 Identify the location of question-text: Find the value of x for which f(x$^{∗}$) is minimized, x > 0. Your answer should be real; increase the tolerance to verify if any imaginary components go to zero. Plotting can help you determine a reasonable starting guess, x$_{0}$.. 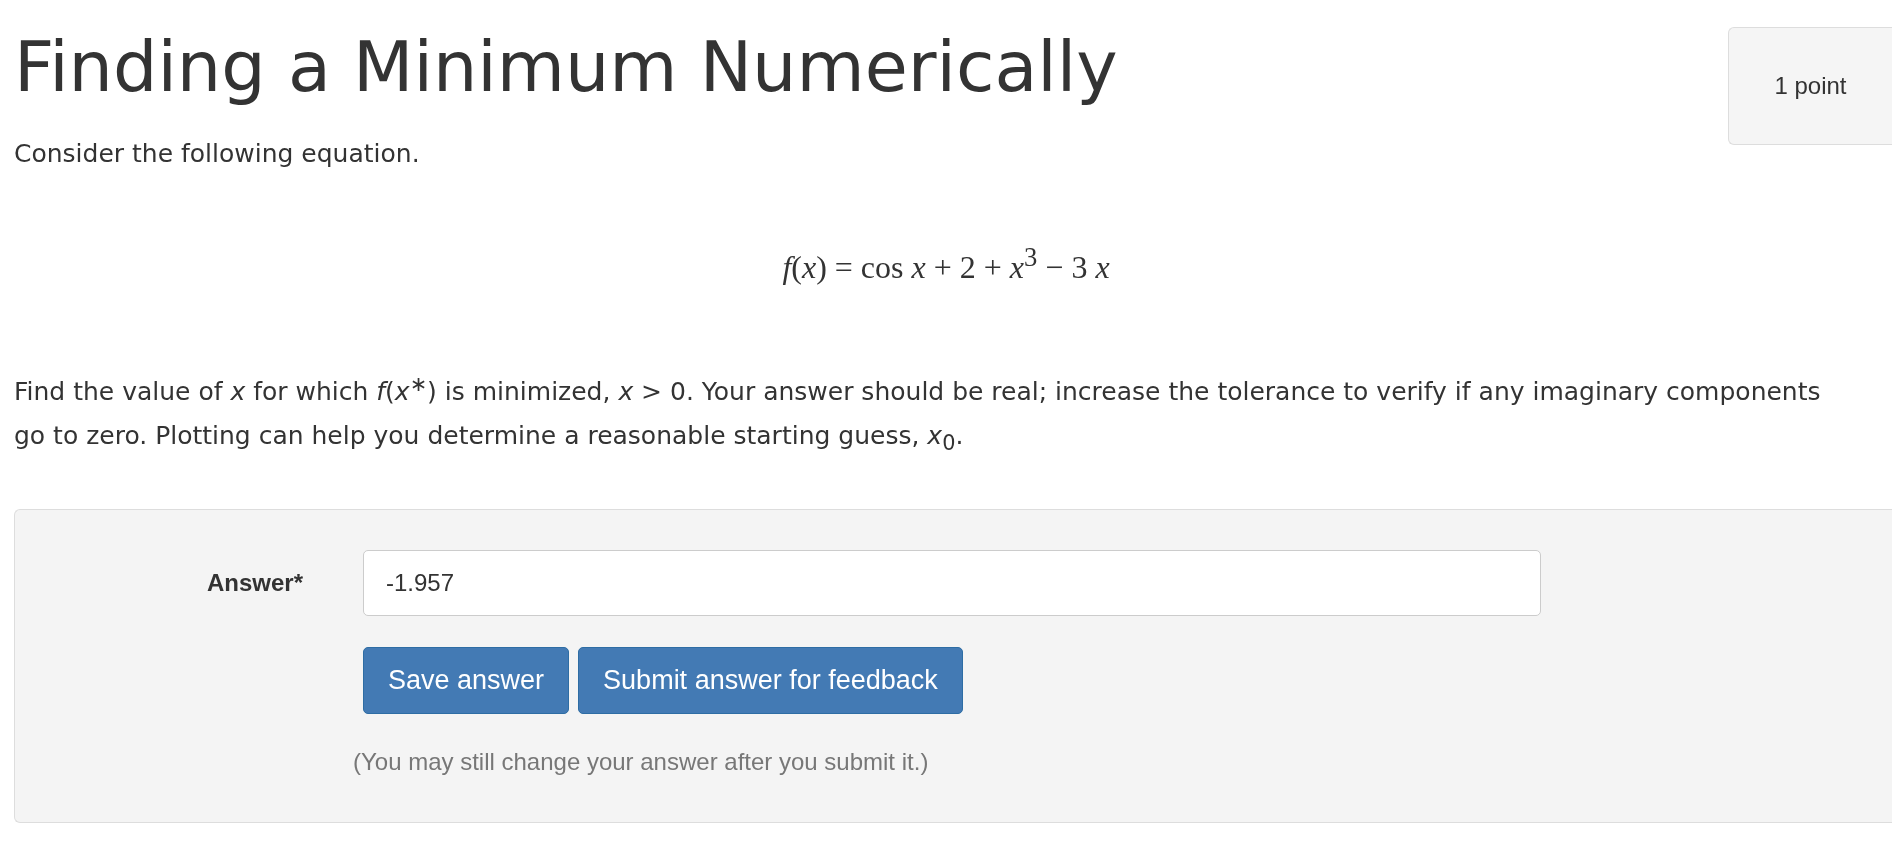
(918, 413).